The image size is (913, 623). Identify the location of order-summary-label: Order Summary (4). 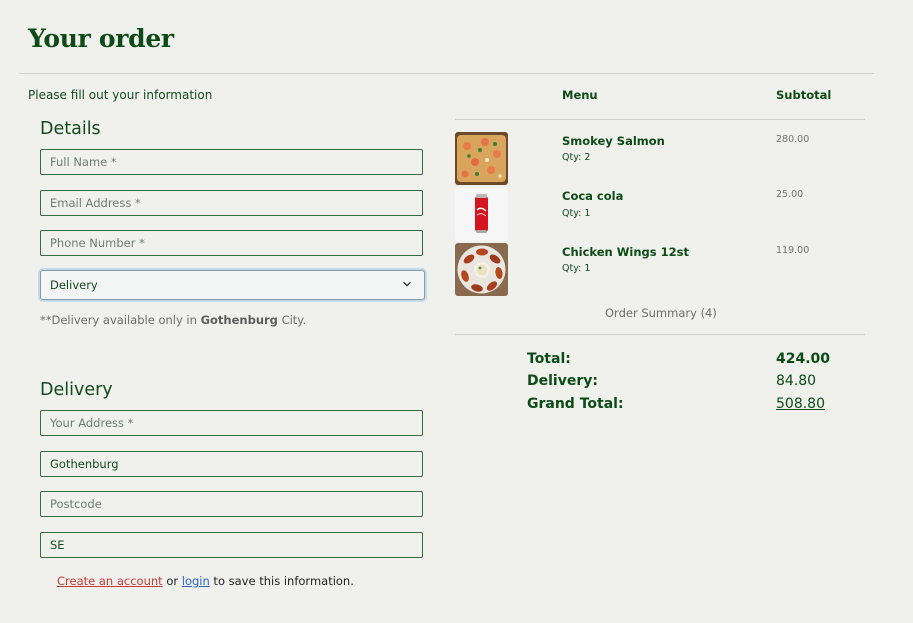
(661, 313).